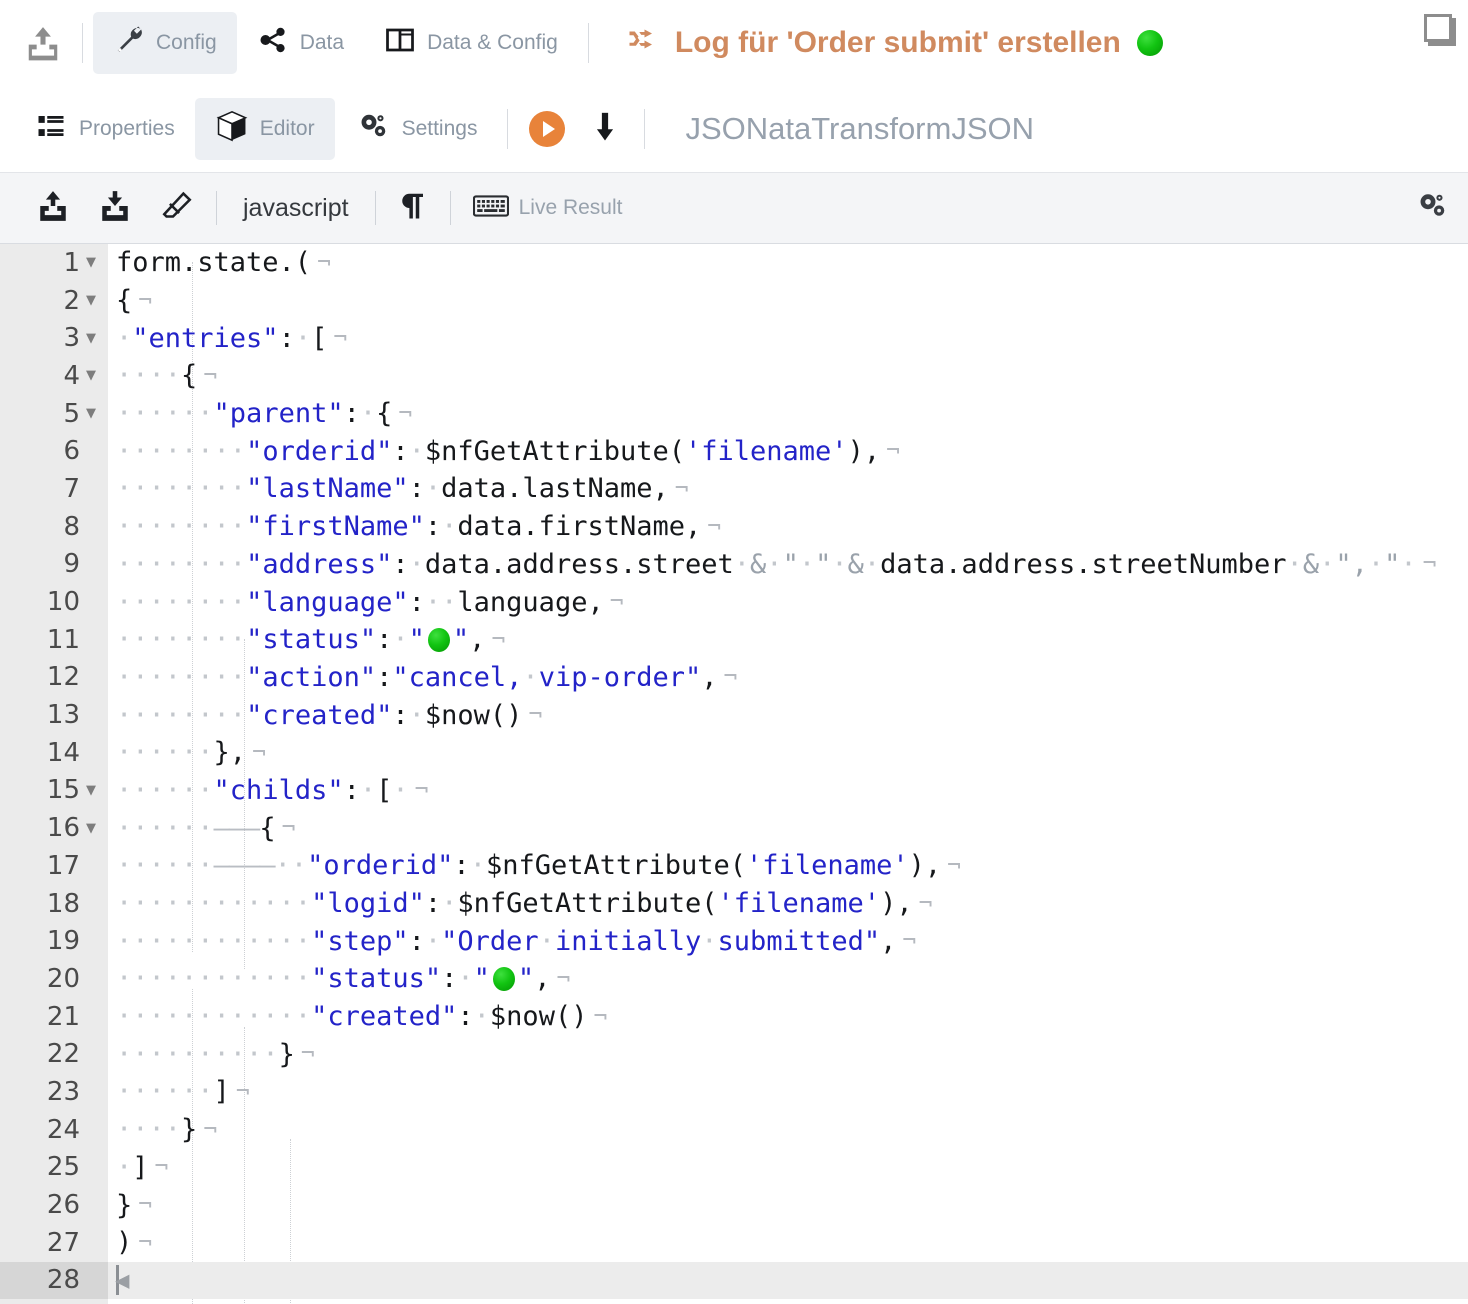 The width and height of the screenshot is (1468, 1304). Describe the element at coordinates (140, 1167) in the screenshot. I see `code-token-plain: ]` at that location.